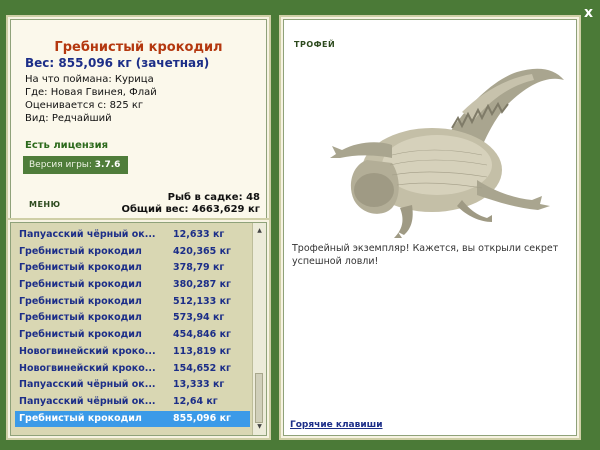 This screenshot has width=600, height=450. I want to click on hotkeys-link: Горячие клавиши, so click(336, 425).